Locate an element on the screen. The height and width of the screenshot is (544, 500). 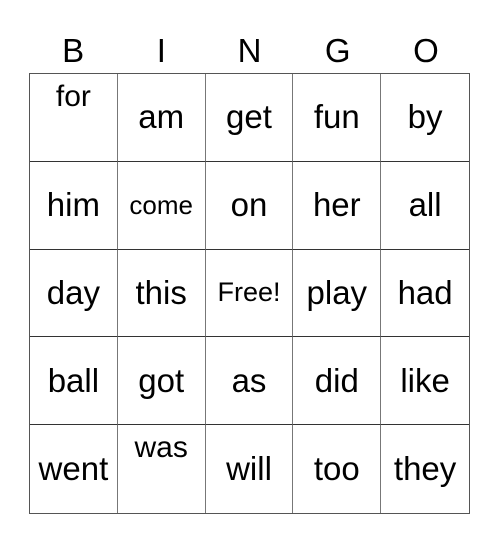
bingo-cell: play is located at coordinates (337, 293).